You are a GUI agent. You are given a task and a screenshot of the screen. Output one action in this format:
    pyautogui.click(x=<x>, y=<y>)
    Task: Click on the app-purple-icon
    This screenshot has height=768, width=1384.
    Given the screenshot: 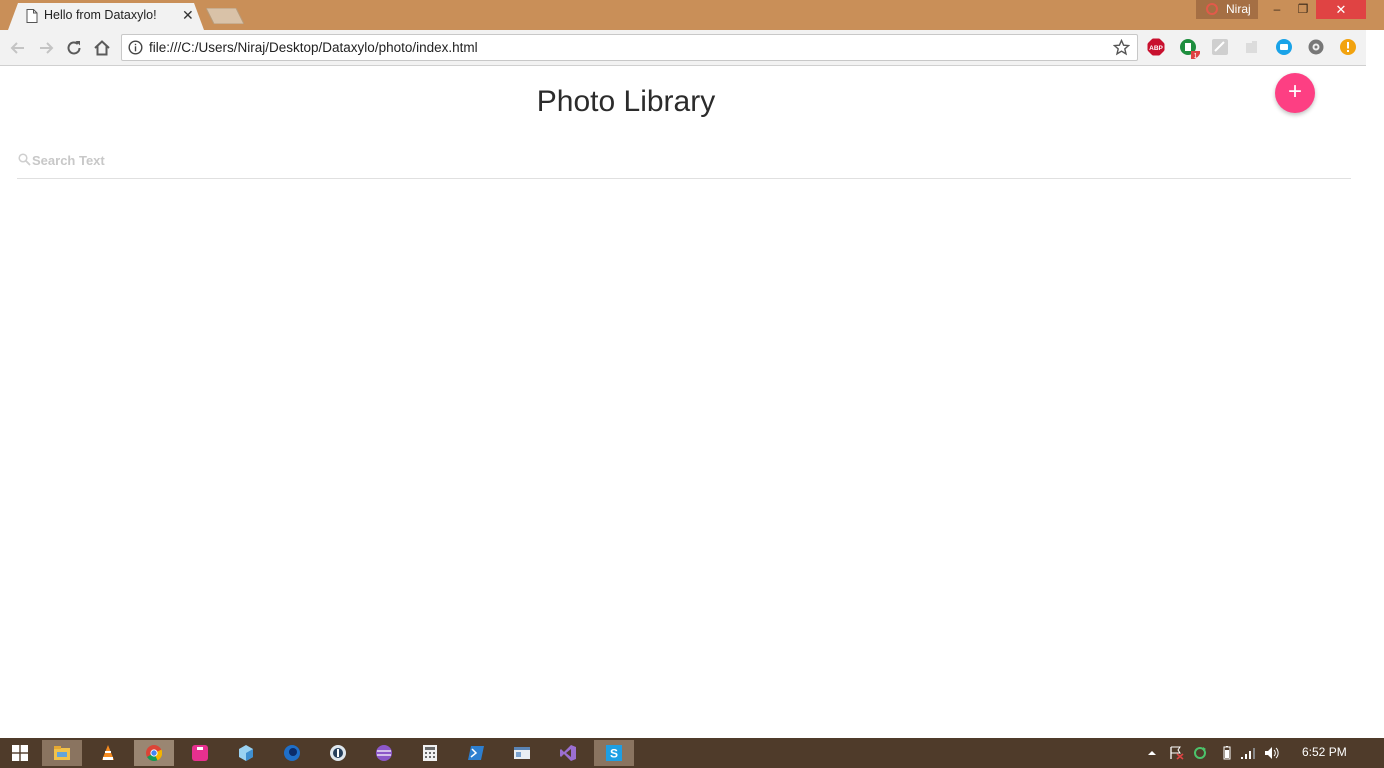 What is the action you would take?
    pyautogui.click(x=384, y=753)
    